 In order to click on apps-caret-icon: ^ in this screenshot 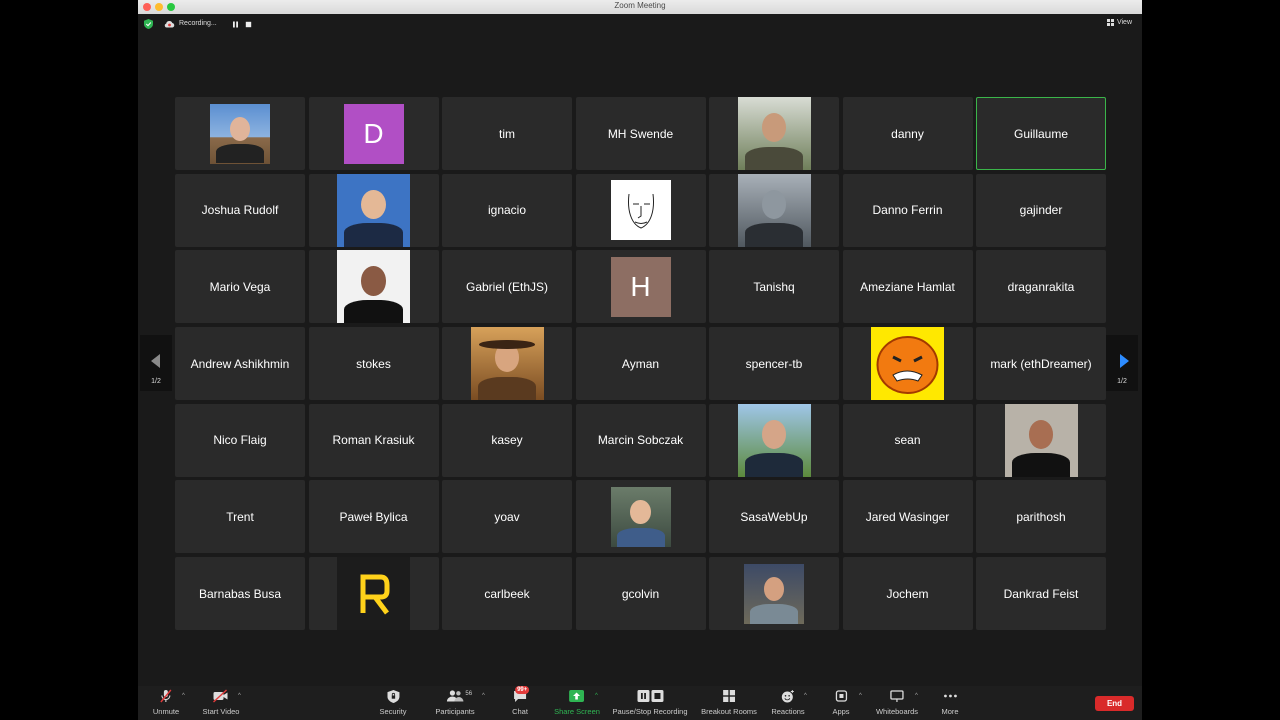, I will do `click(860, 696)`.